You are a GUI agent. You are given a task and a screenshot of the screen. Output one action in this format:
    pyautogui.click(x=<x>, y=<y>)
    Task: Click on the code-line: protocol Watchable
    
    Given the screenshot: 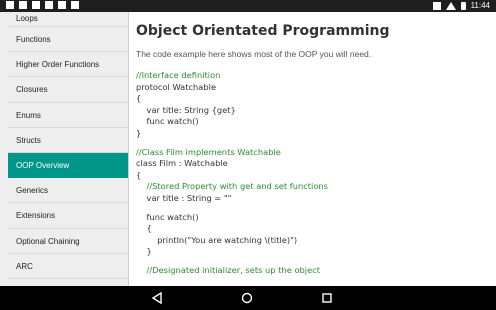 What is the action you would take?
    pyautogui.click(x=176, y=86)
    